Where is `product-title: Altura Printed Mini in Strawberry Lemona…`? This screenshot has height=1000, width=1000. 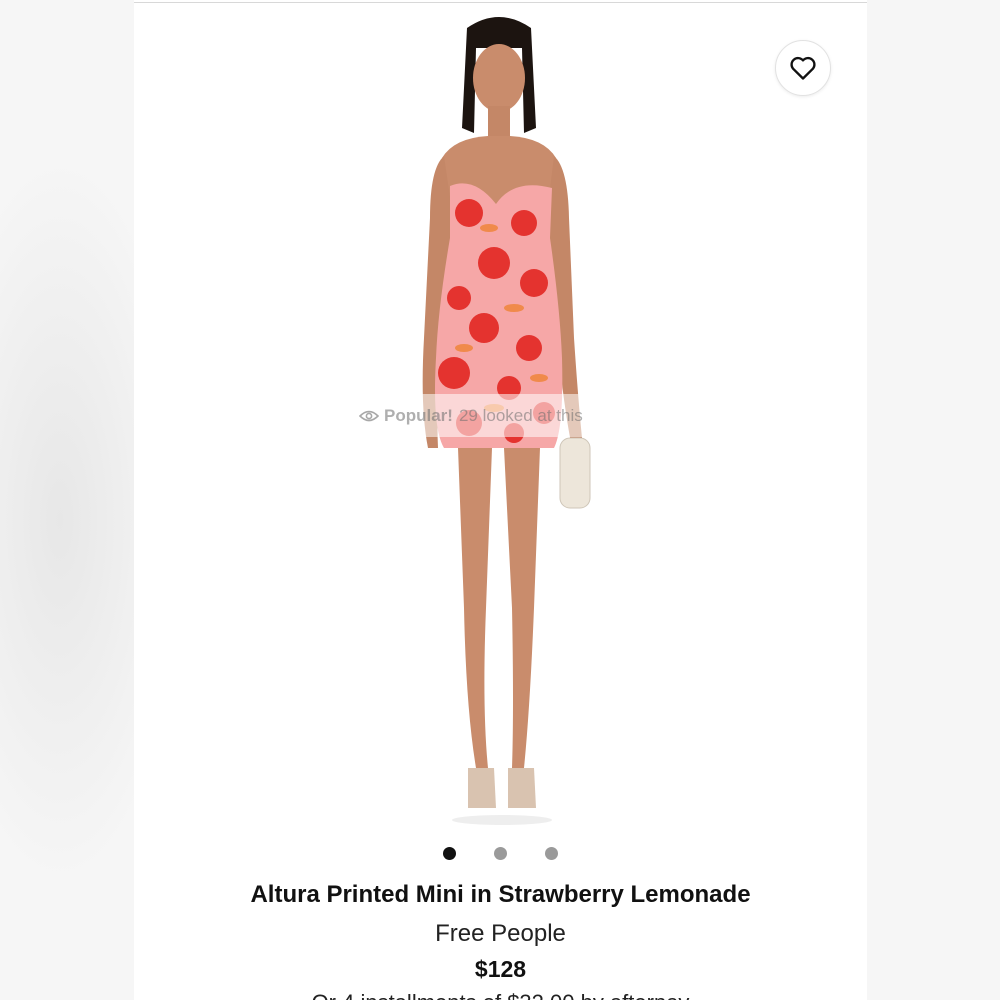 product-title: Altura Printed Mini in Strawberry Lemona… is located at coordinates (500, 894).